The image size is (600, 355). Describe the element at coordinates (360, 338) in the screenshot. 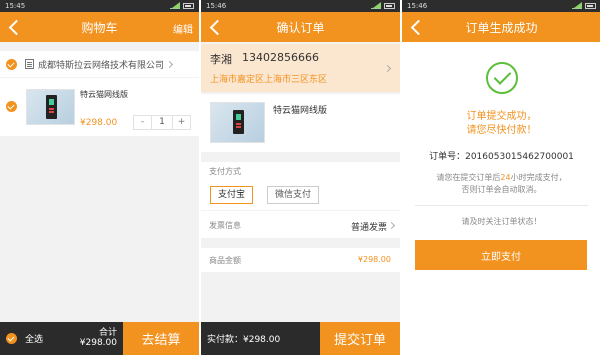

I see `submit-order-button: 提交订单` at that location.